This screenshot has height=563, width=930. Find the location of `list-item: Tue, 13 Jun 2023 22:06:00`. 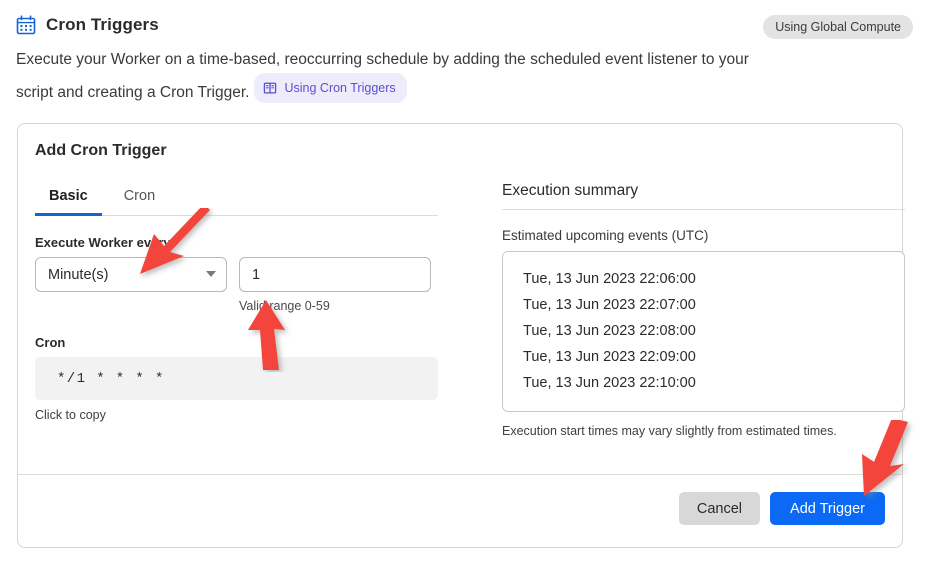

list-item: Tue, 13 Jun 2023 22:06:00 is located at coordinates (609, 279).